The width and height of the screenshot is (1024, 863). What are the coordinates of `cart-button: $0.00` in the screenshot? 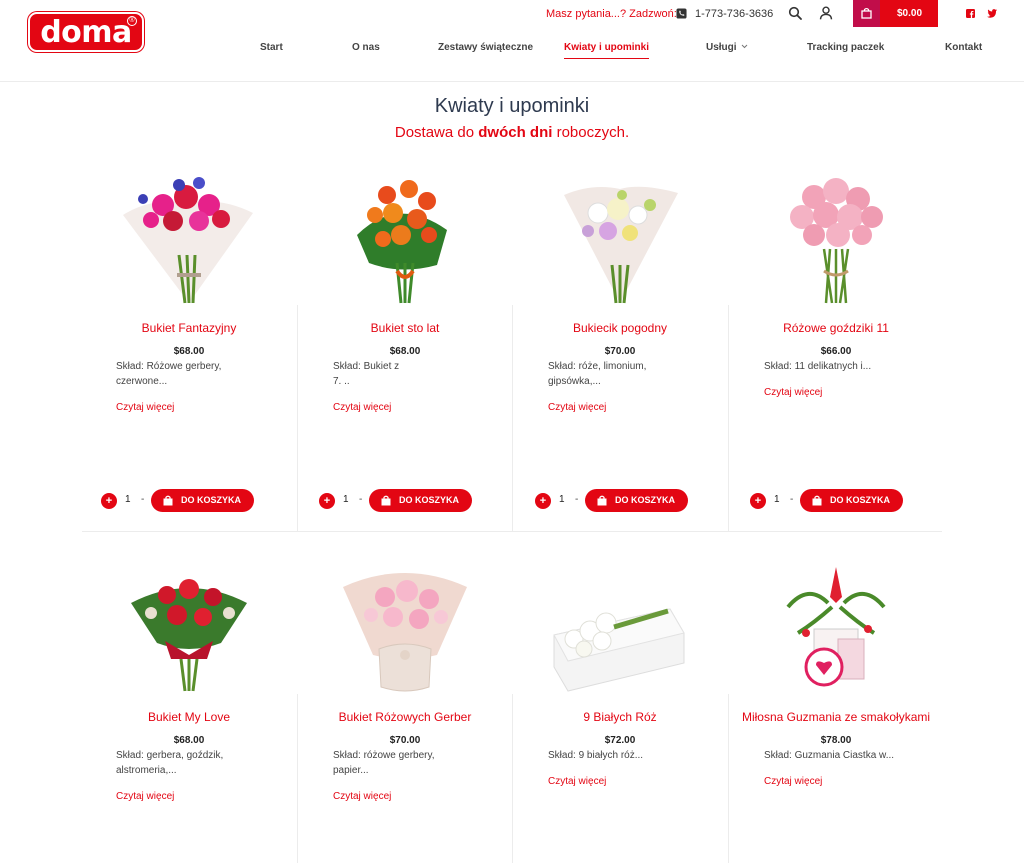 It's located at (895, 13).